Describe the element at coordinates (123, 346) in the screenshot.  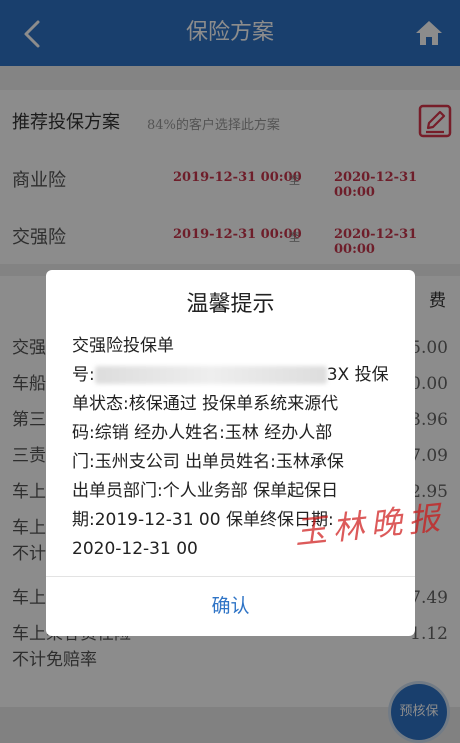
I see `dialog-line: 交强险投保单` at that location.